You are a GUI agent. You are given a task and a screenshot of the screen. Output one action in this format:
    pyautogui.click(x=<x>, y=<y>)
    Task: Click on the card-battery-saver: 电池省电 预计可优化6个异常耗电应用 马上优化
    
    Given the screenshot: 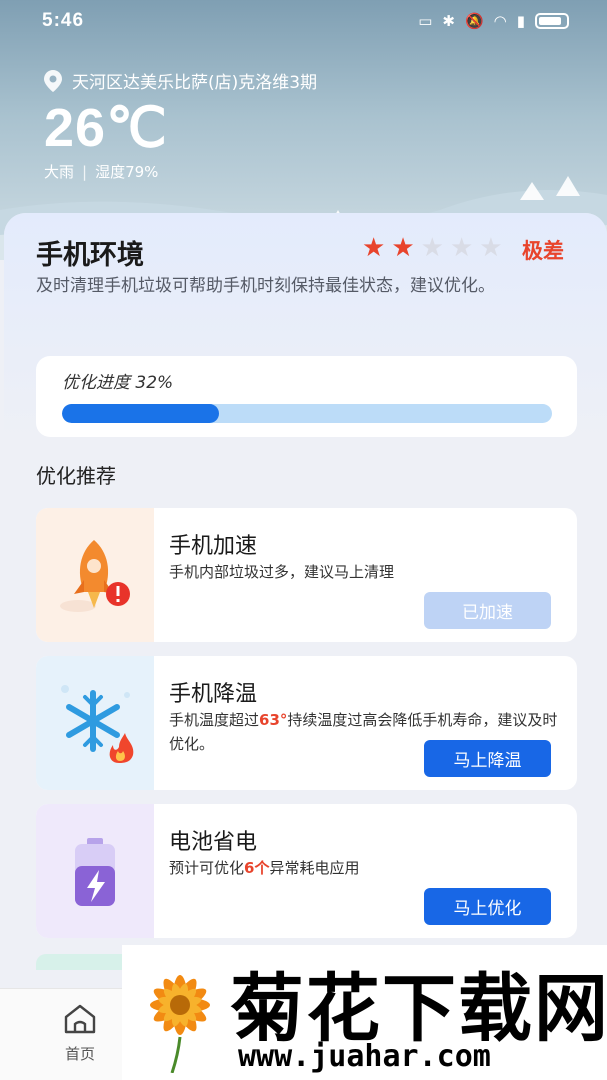 What is the action you would take?
    pyautogui.click(x=306, y=871)
    